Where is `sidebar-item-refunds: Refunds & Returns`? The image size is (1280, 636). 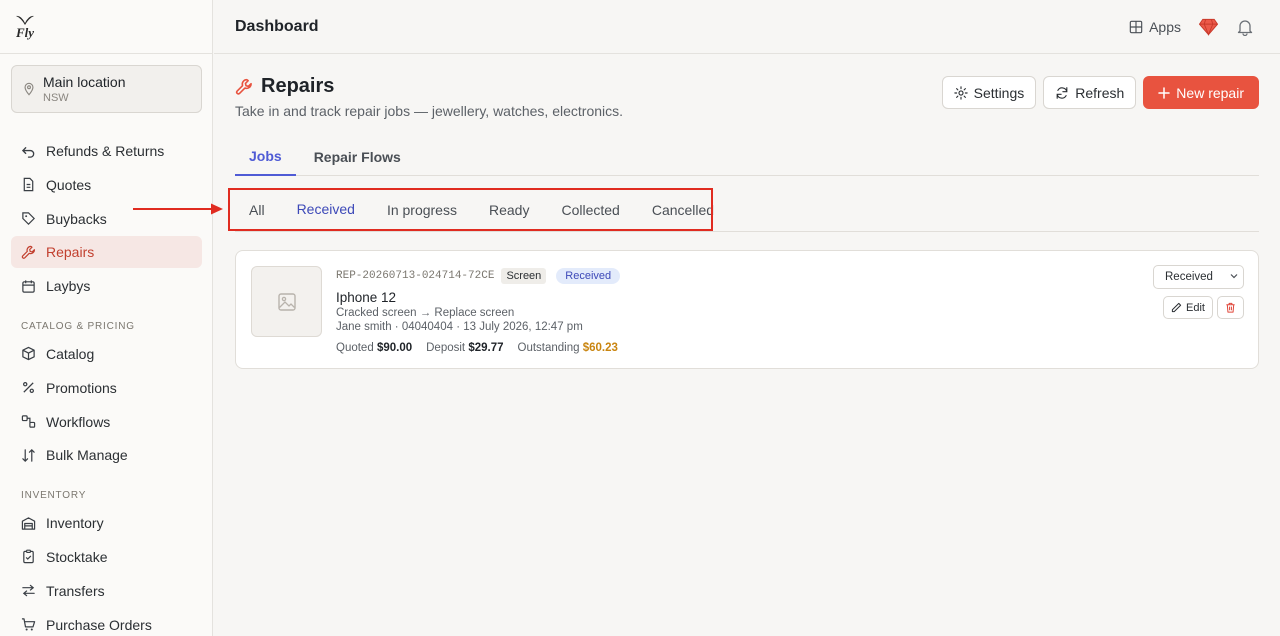
sidebar-item-refunds: Refunds & Returns is located at coordinates (106, 151).